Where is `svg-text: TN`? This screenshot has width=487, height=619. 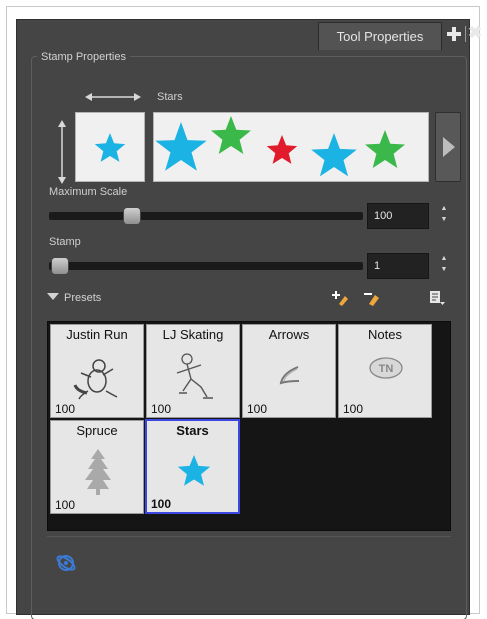 svg-text: TN is located at coordinates (386, 369).